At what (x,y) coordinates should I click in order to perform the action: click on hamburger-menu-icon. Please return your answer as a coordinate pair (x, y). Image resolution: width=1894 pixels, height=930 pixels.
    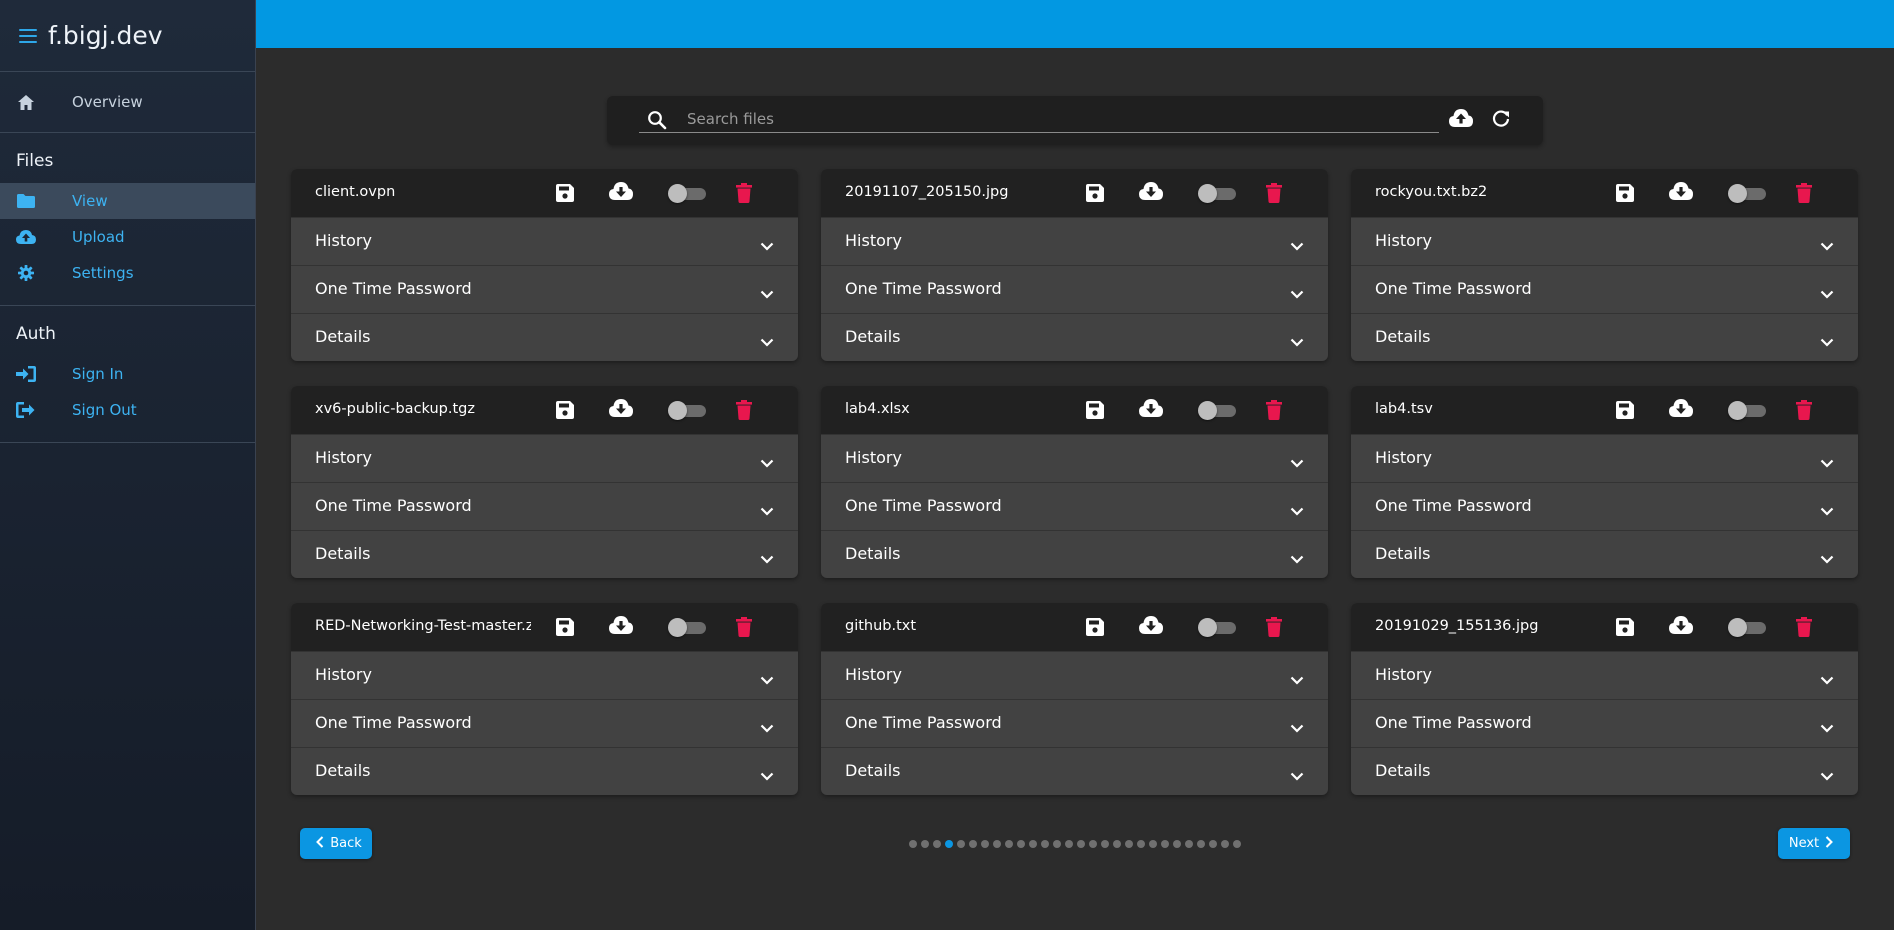
    Looking at the image, I should click on (28, 35).